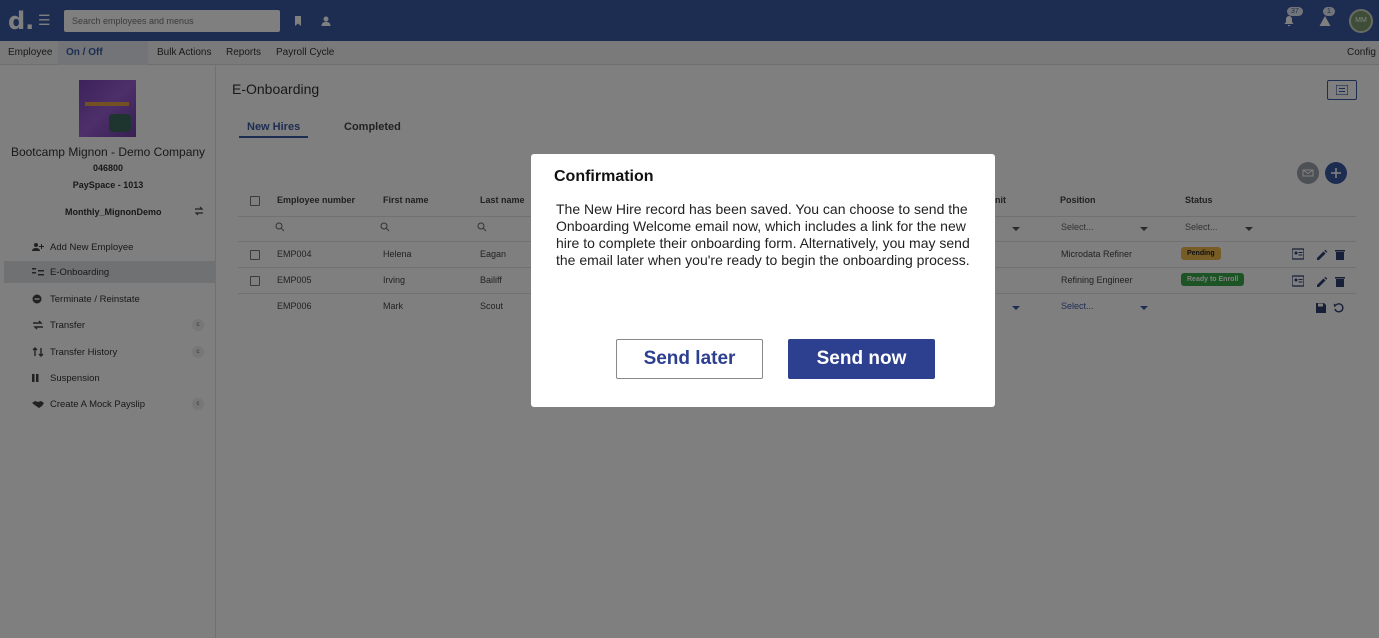 This screenshot has height=638, width=1379. I want to click on dialog-title: Confirmation, so click(604, 176).